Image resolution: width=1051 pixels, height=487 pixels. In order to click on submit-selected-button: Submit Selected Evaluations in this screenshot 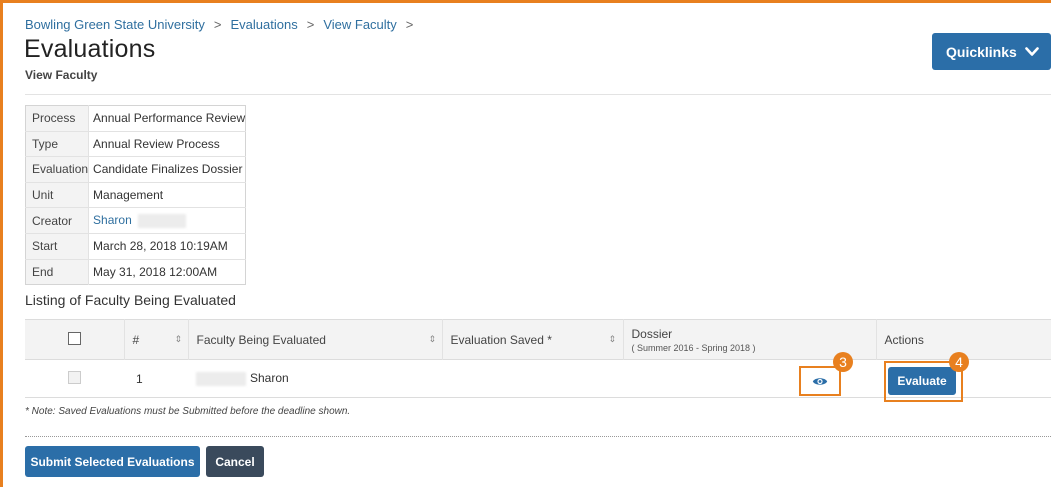, I will do `click(112, 461)`.